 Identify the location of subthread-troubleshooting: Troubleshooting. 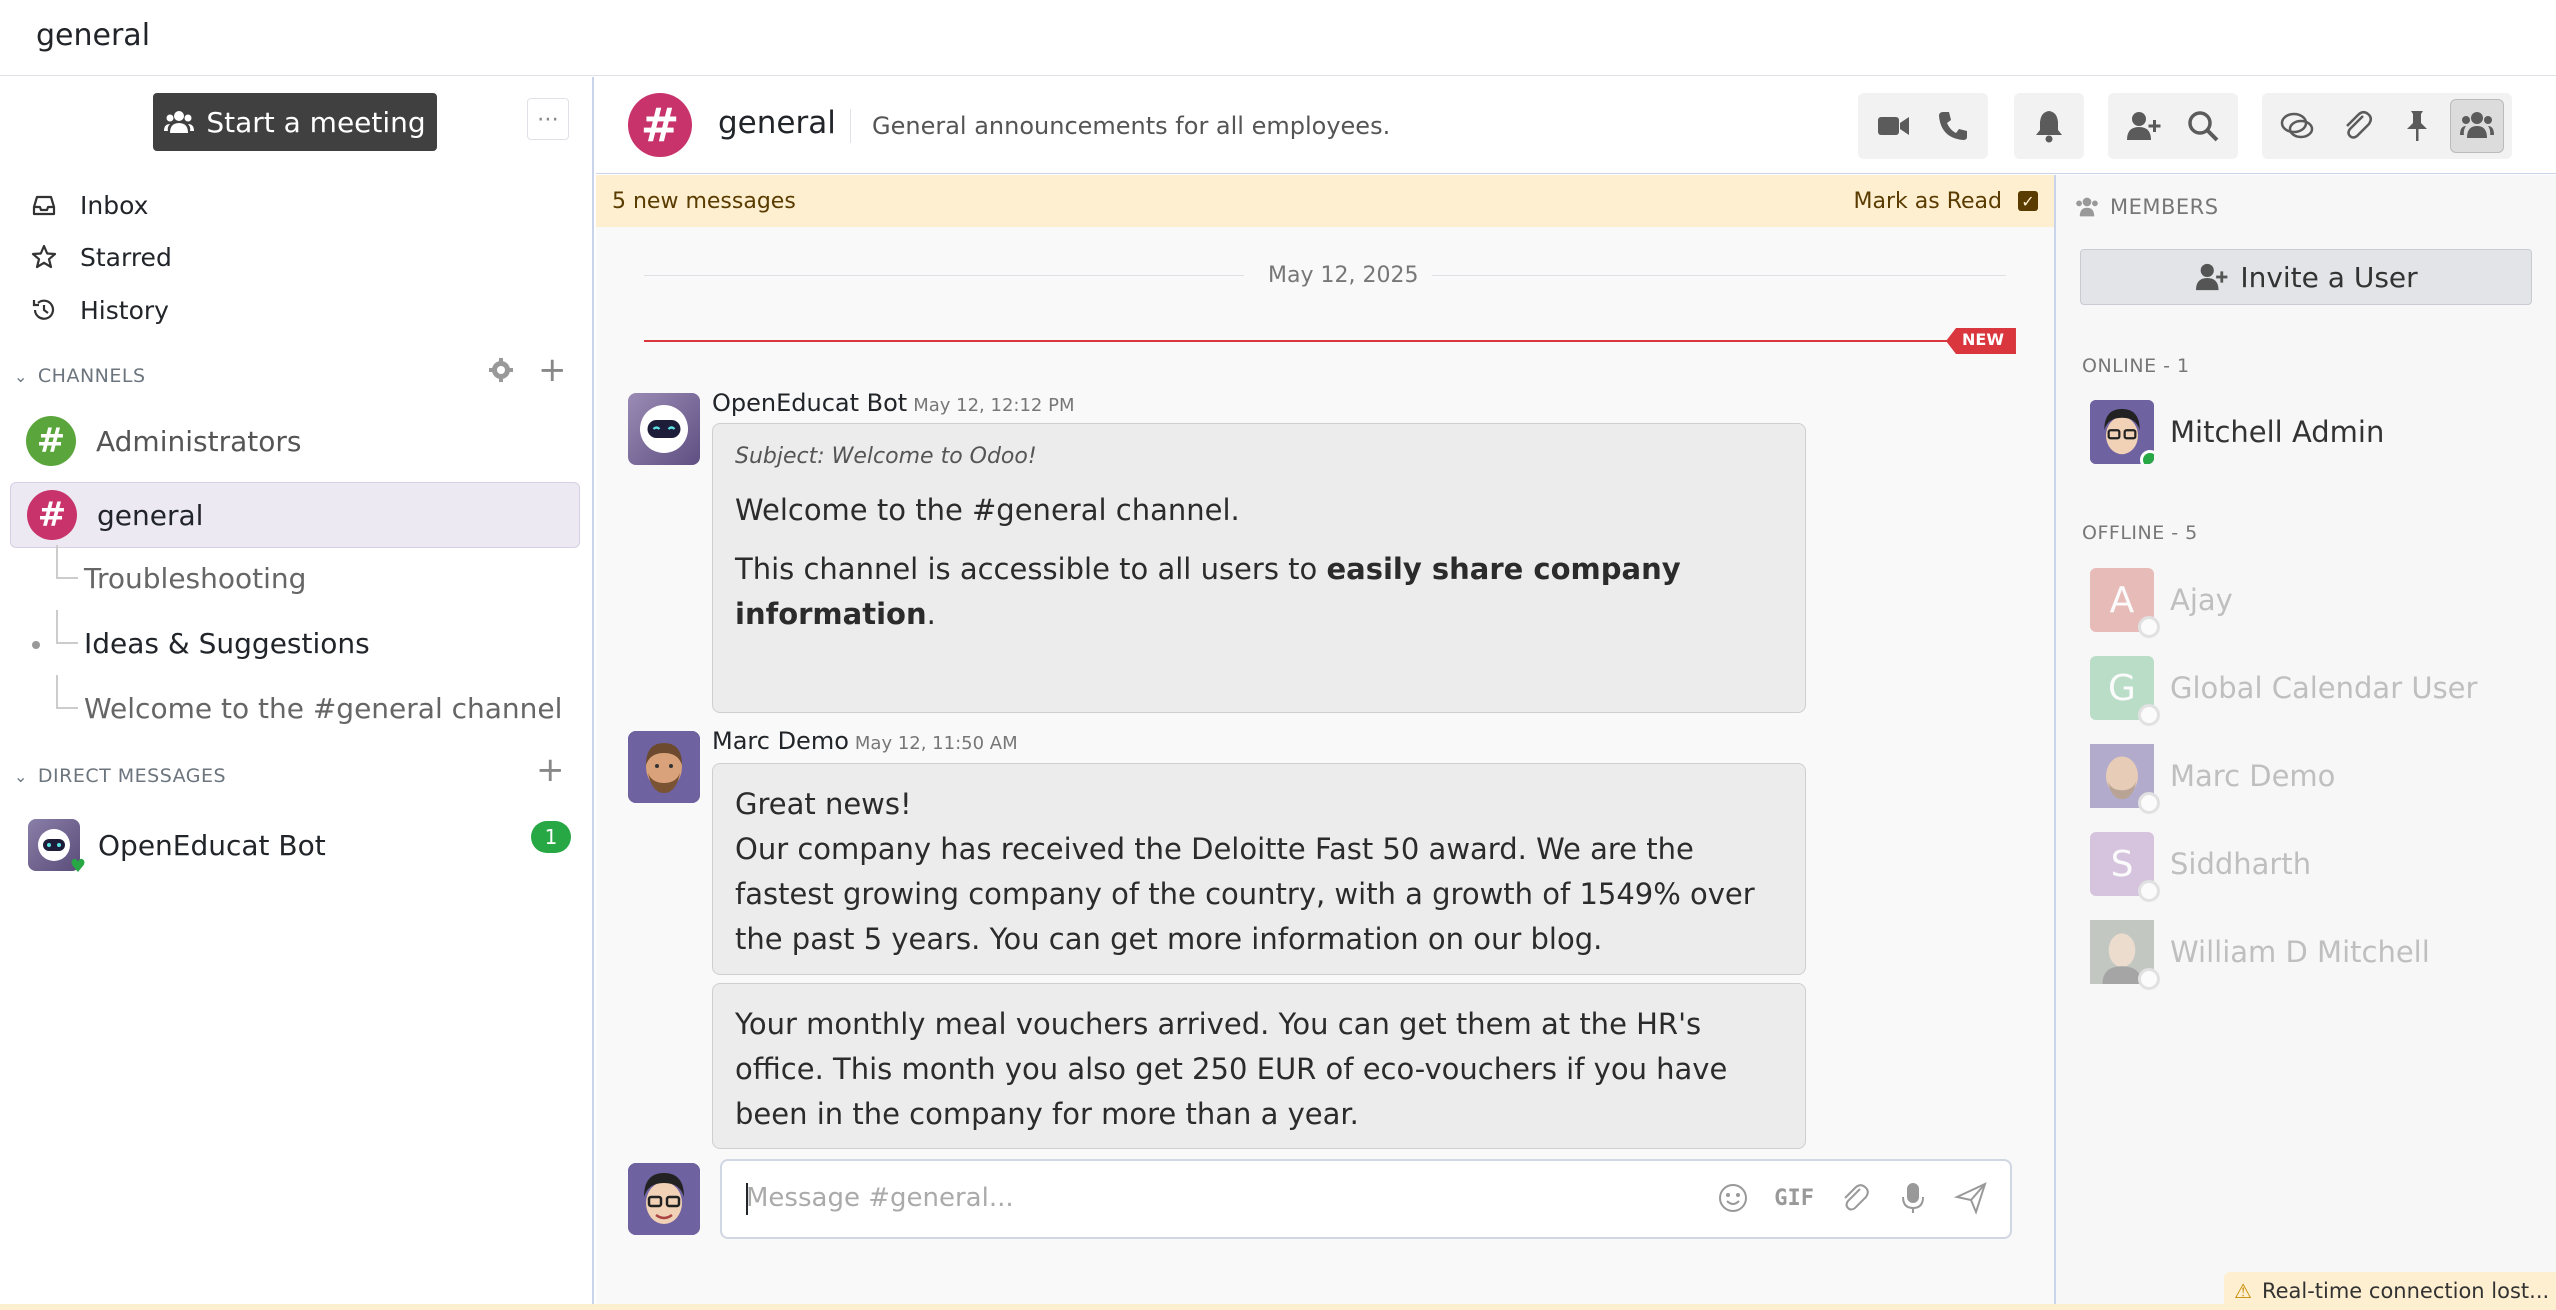
(181, 574).